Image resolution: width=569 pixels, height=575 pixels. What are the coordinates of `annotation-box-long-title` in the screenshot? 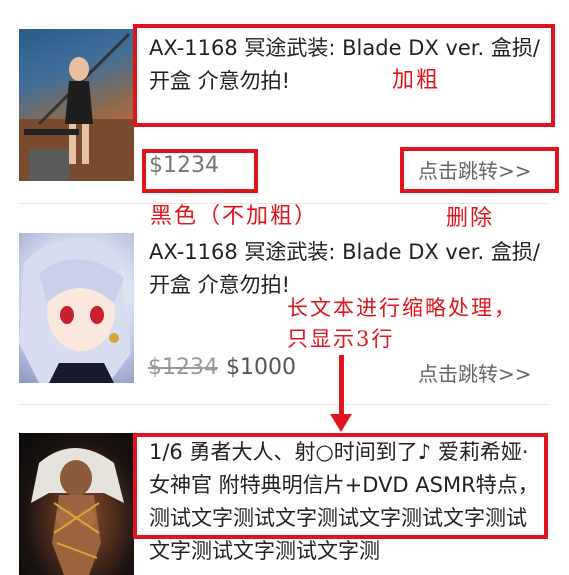 It's located at (340, 486).